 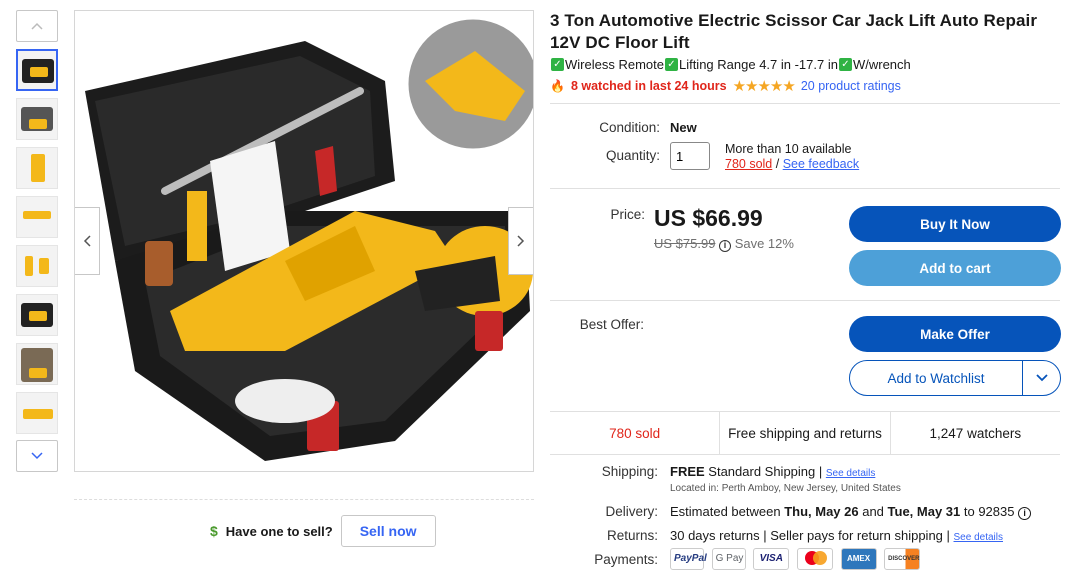 I want to click on discover-icon: DISCOVER, so click(x=902, y=559).